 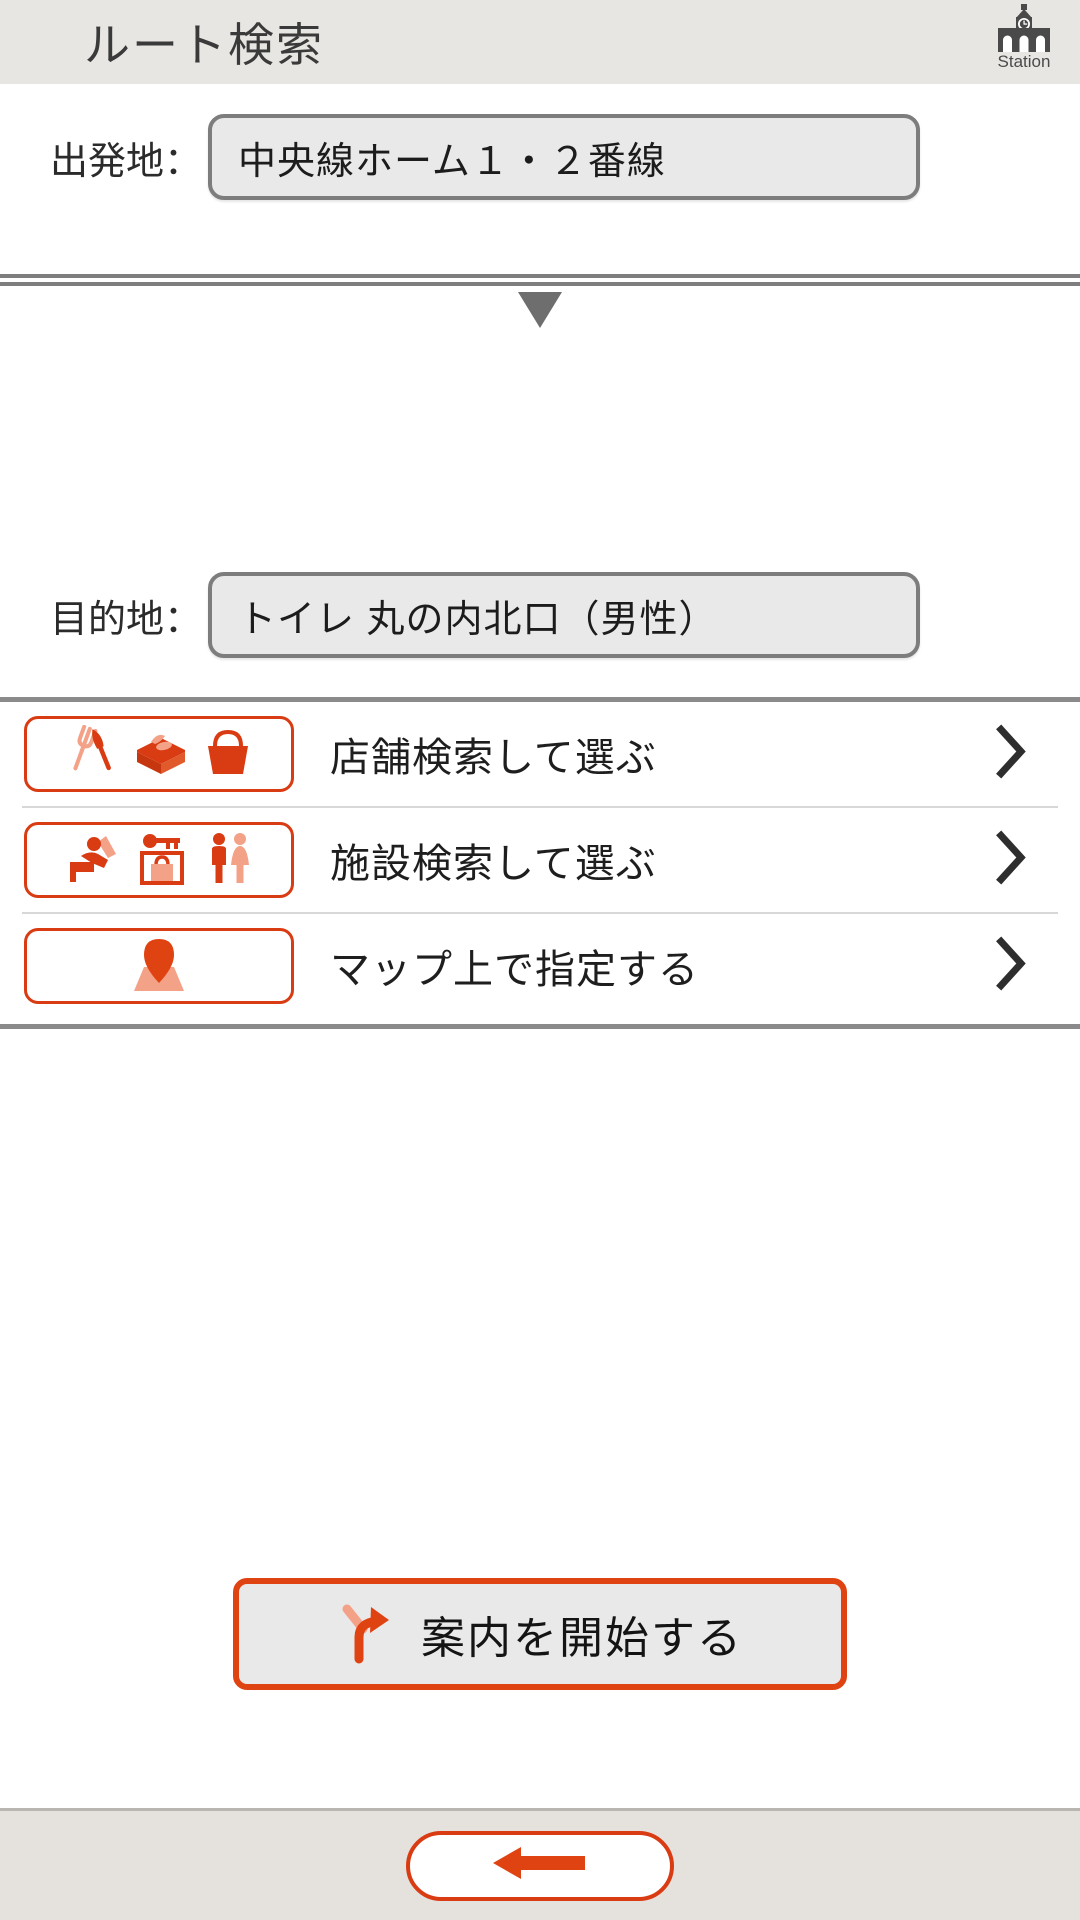 What do you see at coordinates (540, 310) in the screenshot?
I see `down-triangle-icon` at bounding box center [540, 310].